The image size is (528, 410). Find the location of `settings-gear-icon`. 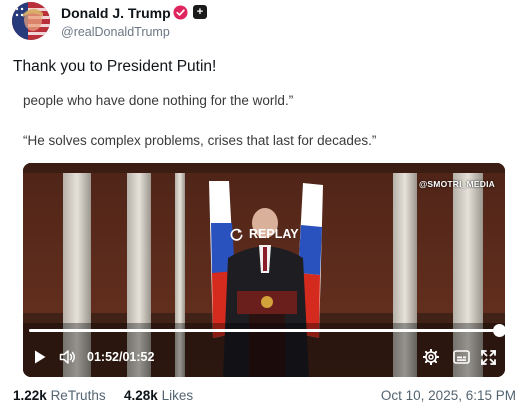

settings-gear-icon is located at coordinates (431, 357).